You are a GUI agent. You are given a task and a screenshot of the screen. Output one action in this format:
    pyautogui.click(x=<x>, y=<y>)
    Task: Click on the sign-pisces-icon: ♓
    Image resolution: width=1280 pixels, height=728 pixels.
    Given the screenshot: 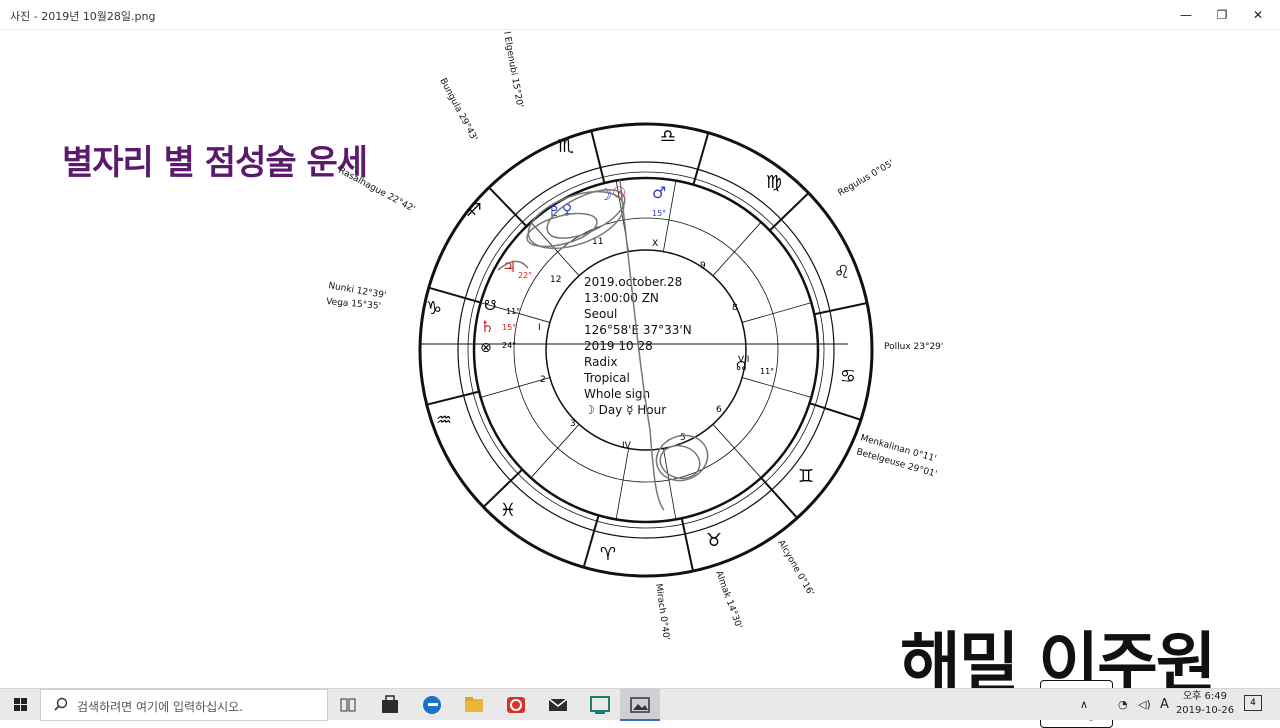 What is the action you would take?
    pyautogui.click(x=508, y=510)
    